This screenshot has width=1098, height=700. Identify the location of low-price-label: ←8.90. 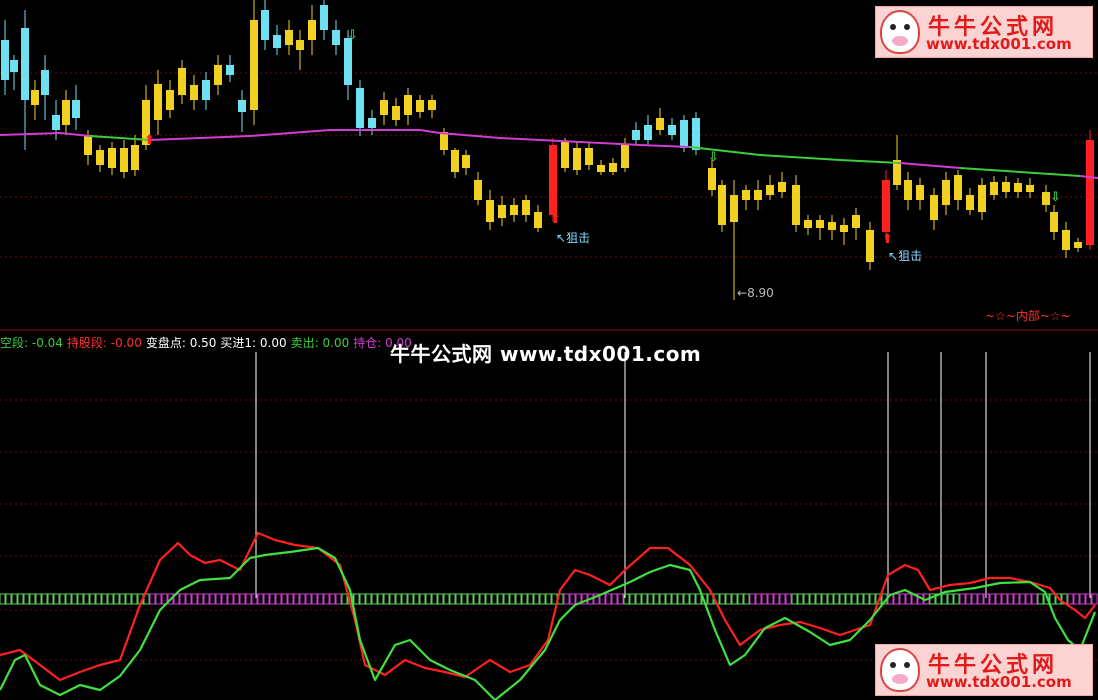
(755, 293).